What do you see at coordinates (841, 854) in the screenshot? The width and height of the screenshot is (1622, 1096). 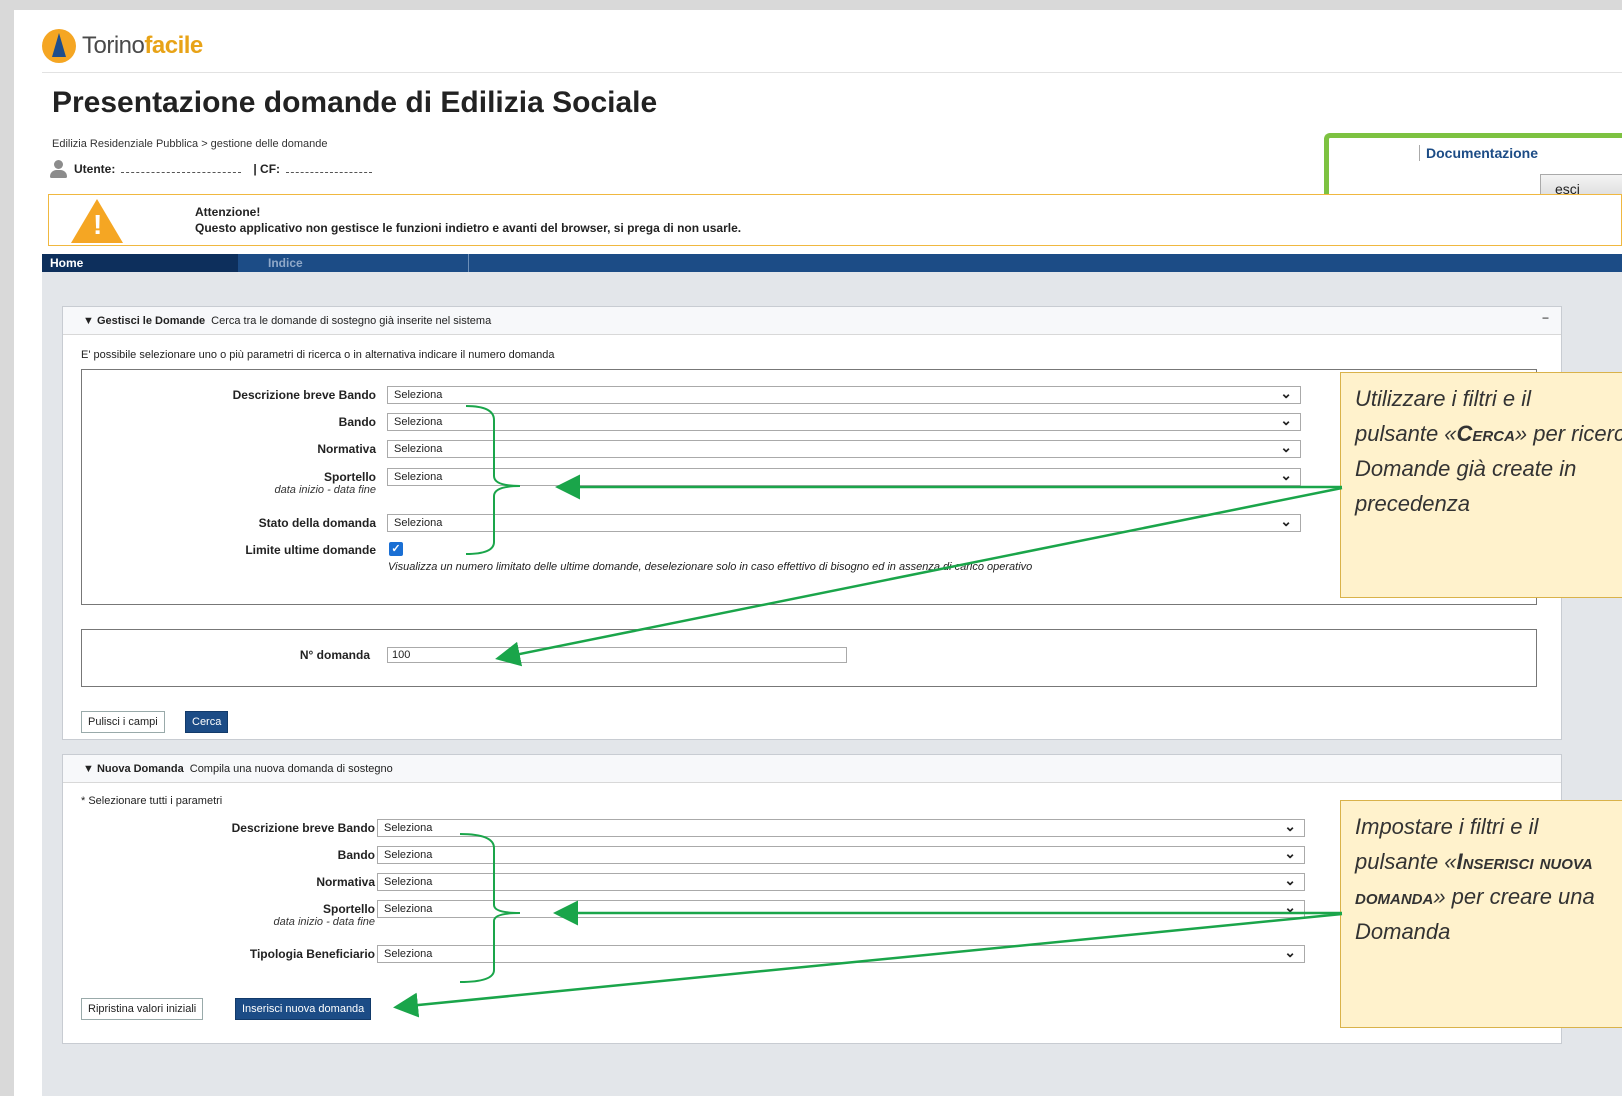 I see `new-bando-select: Seleziona ⌄` at bounding box center [841, 854].